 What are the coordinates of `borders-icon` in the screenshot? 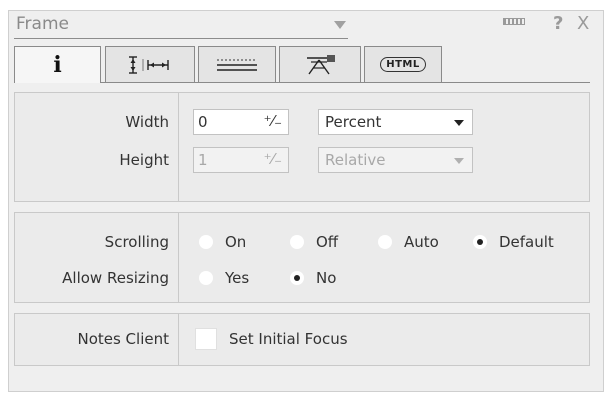 It's located at (237, 65).